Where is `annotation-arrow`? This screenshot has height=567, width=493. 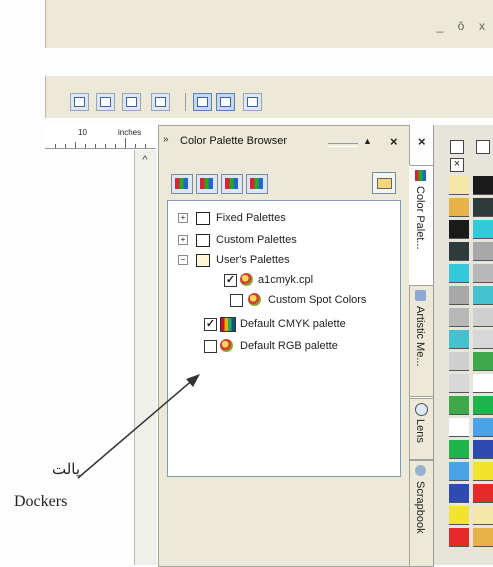
annotation-arrow is located at coordinates (138, 426).